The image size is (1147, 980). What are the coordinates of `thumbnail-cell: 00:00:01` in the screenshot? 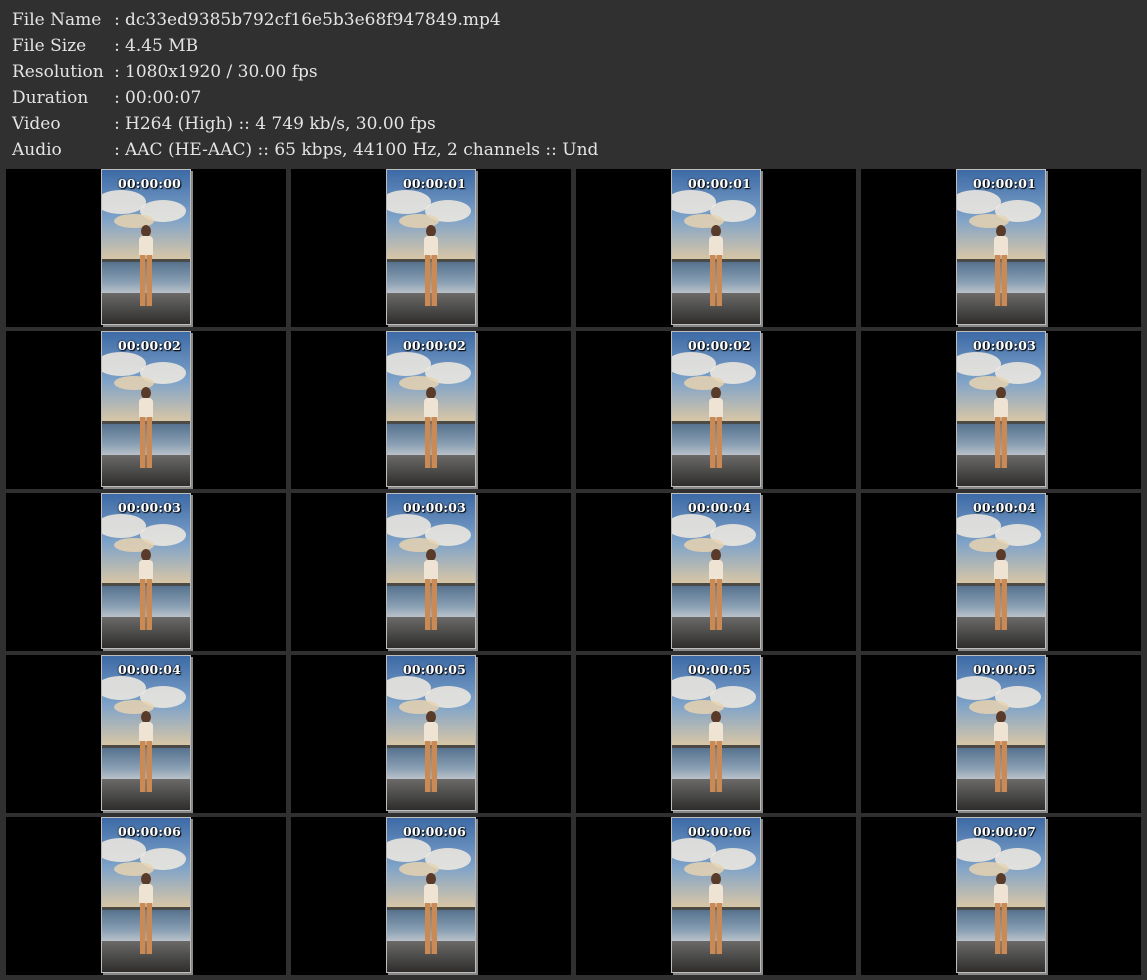 It's located at (431, 248).